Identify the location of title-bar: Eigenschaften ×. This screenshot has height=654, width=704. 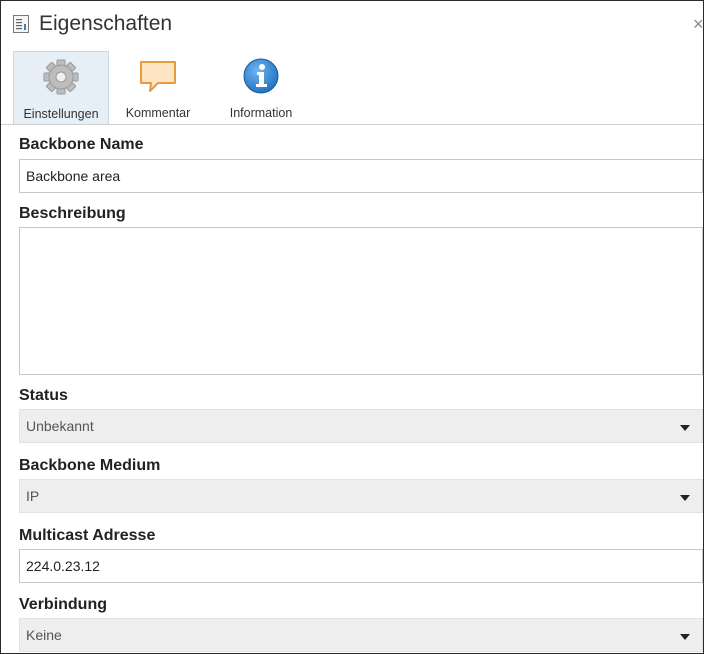
(352, 24).